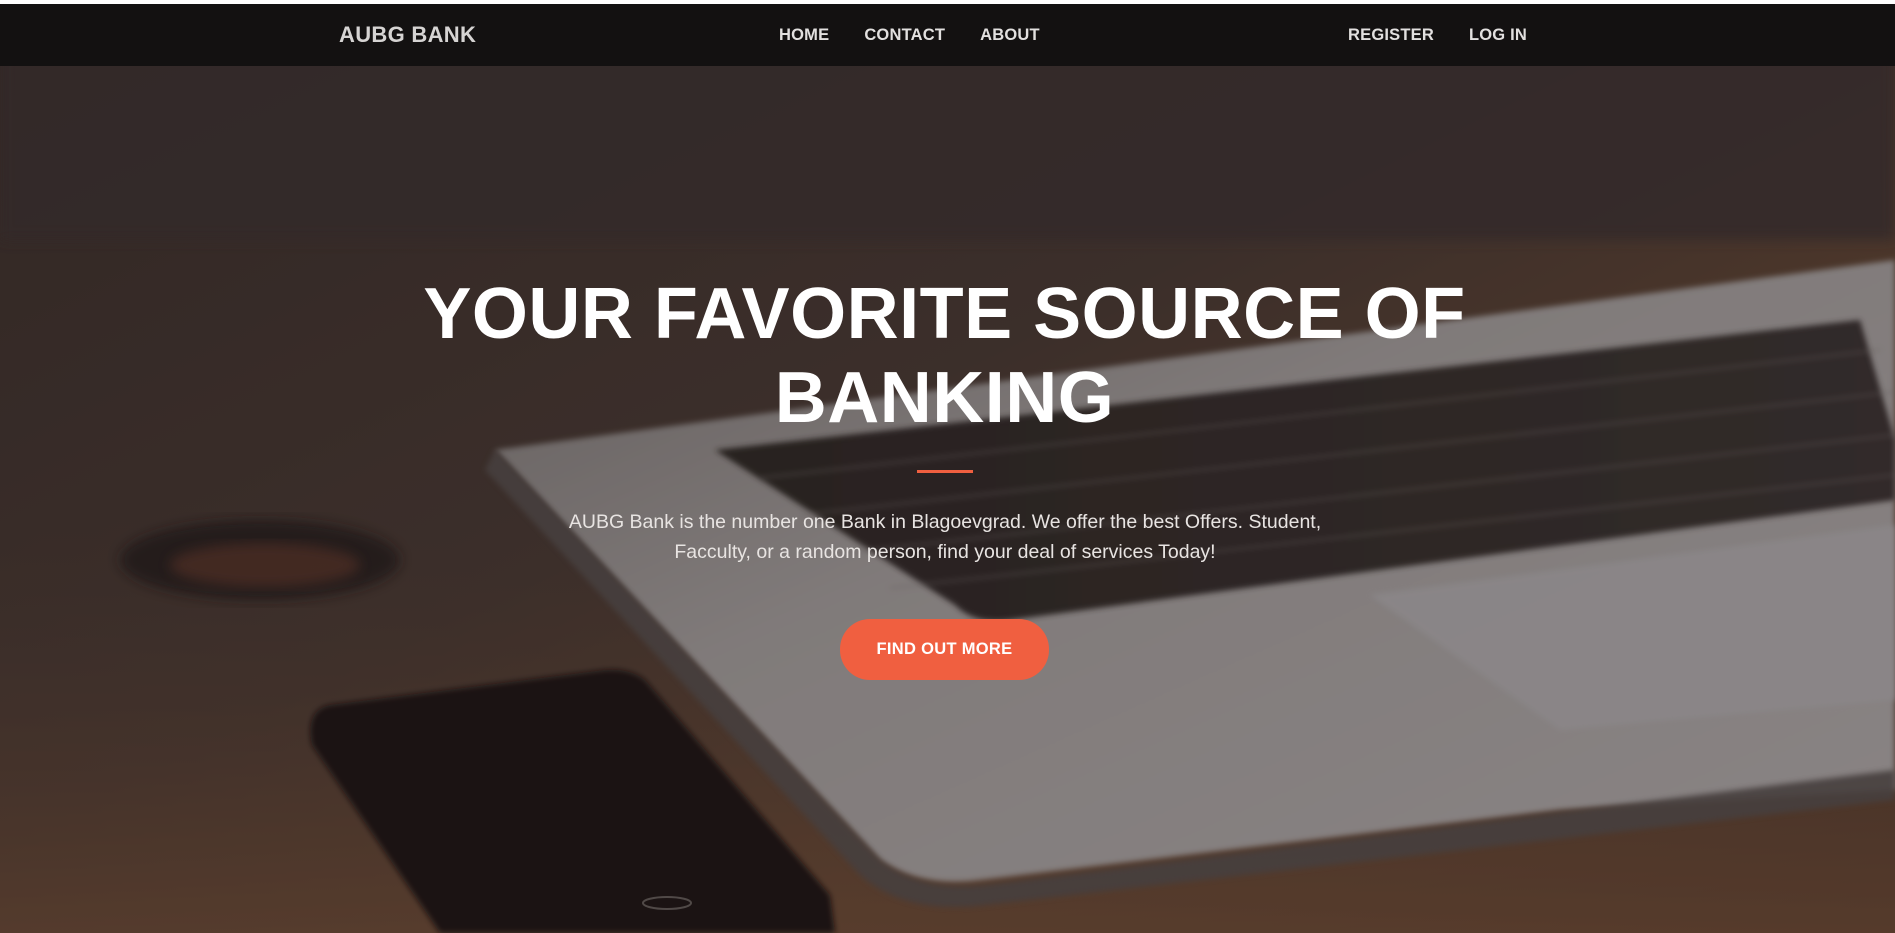  What do you see at coordinates (944, 356) in the screenshot?
I see `hero-heading: YOUR FAVORITE SOURCE OF BANKING` at bounding box center [944, 356].